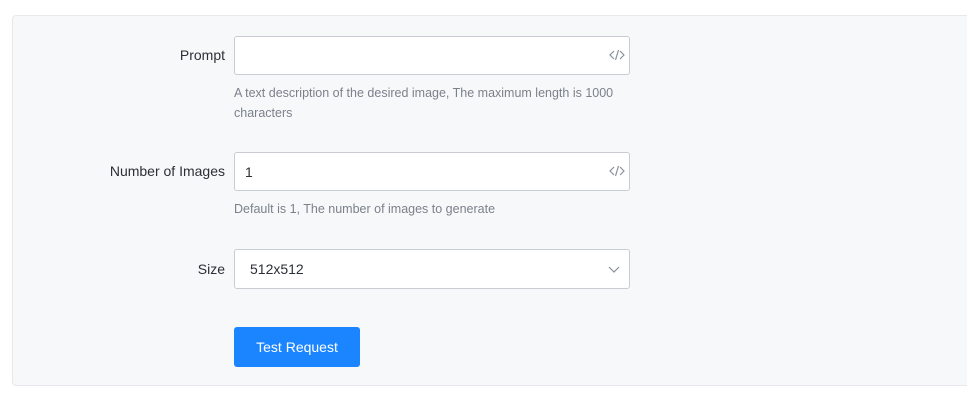 This screenshot has width=967, height=393. I want to click on num-images-label: Number of Images, so click(167, 171).